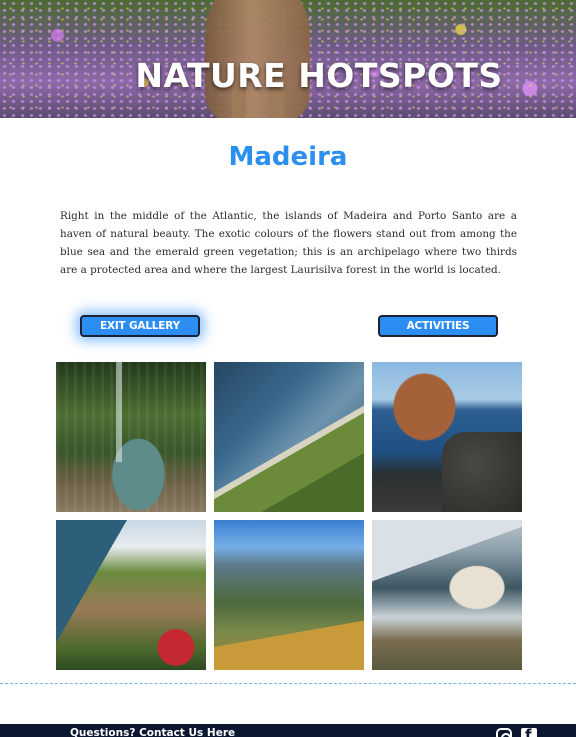 The image size is (576, 737). What do you see at coordinates (438, 326) in the screenshot?
I see `activities-button: ACTIVITIES` at bounding box center [438, 326].